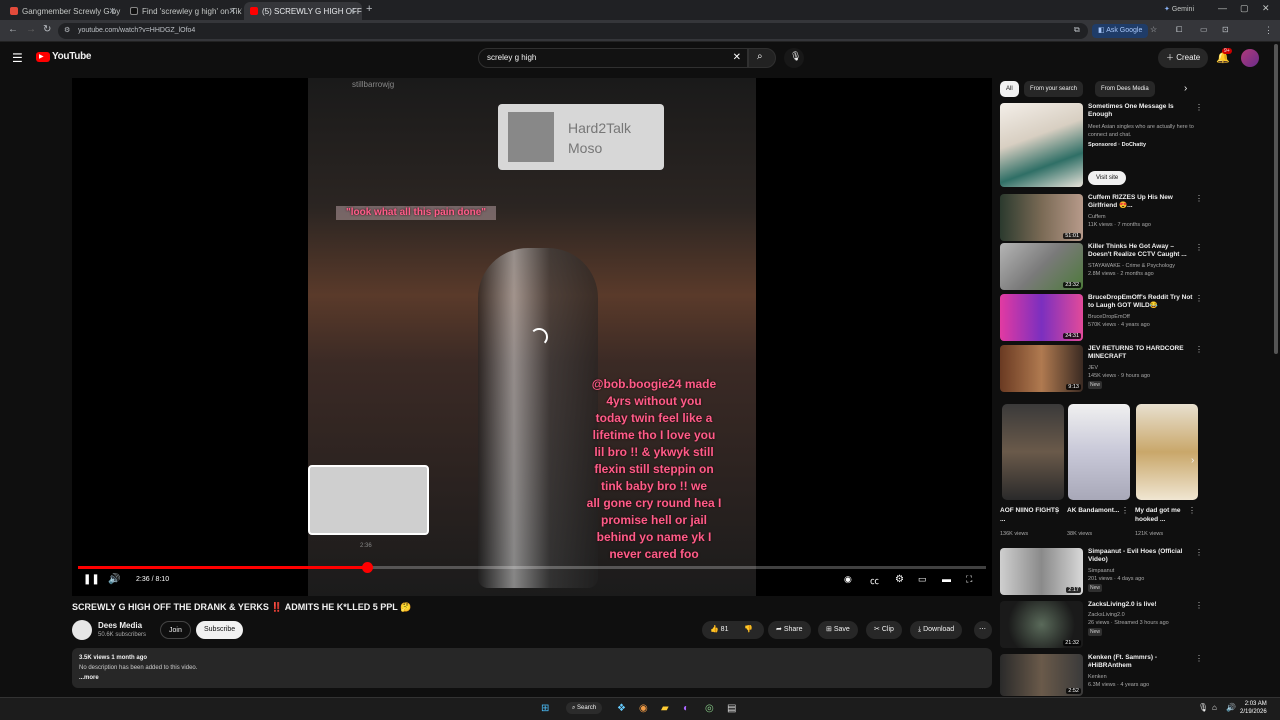 Image resolution: width=1280 pixels, height=720 pixels. What do you see at coordinates (1214, 707) in the screenshot?
I see `network-icon: ⌂` at bounding box center [1214, 707].